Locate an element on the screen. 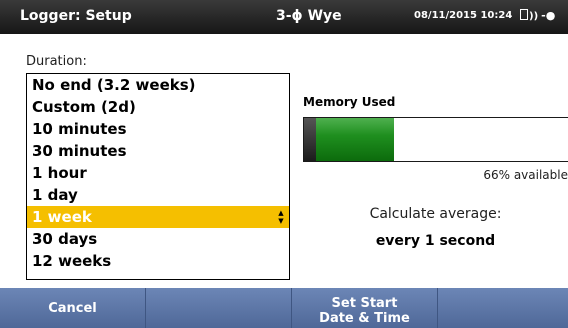  cancel-button: Cancel is located at coordinates (73, 308).